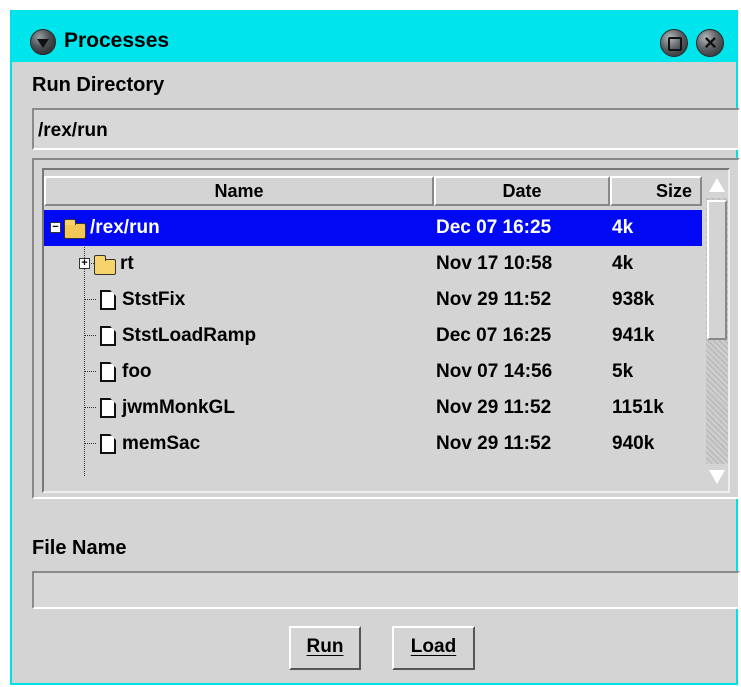 The height and width of the screenshot is (687, 741). Describe the element at coordinates (633, 299) in the screenshot. I see `row-size: 938k` at that location.